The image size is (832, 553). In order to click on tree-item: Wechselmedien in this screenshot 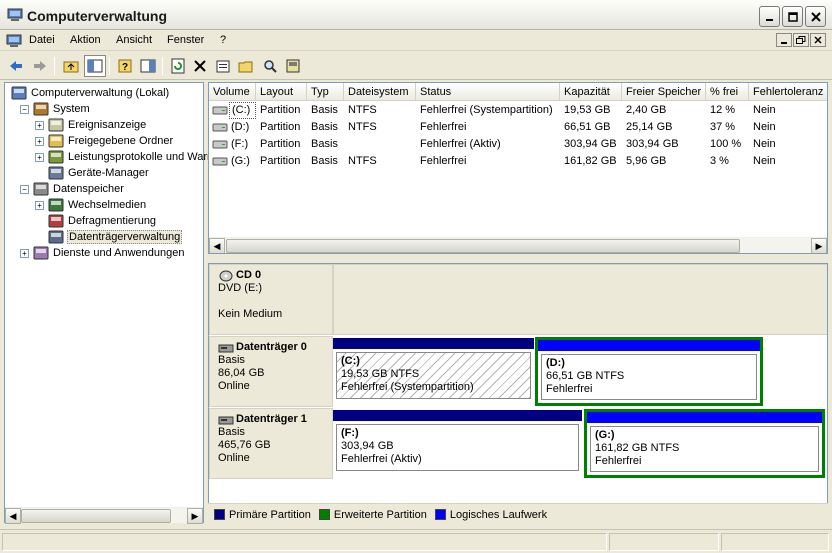, I will do `click(97, 205)`.